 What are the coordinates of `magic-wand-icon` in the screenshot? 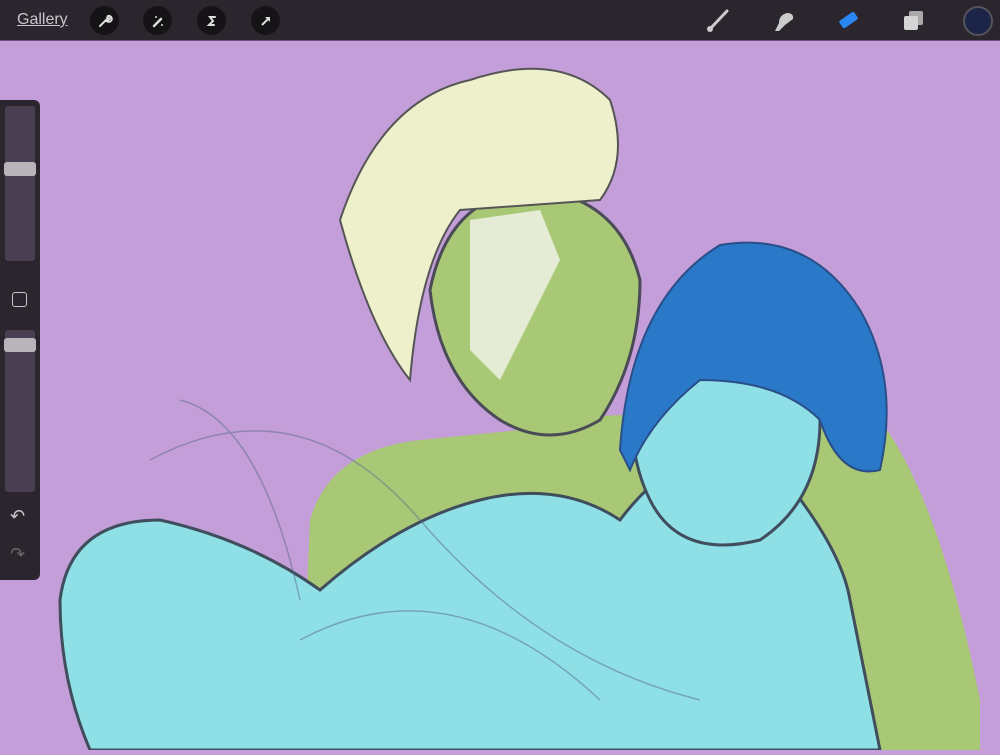 It's located at (157, 20).